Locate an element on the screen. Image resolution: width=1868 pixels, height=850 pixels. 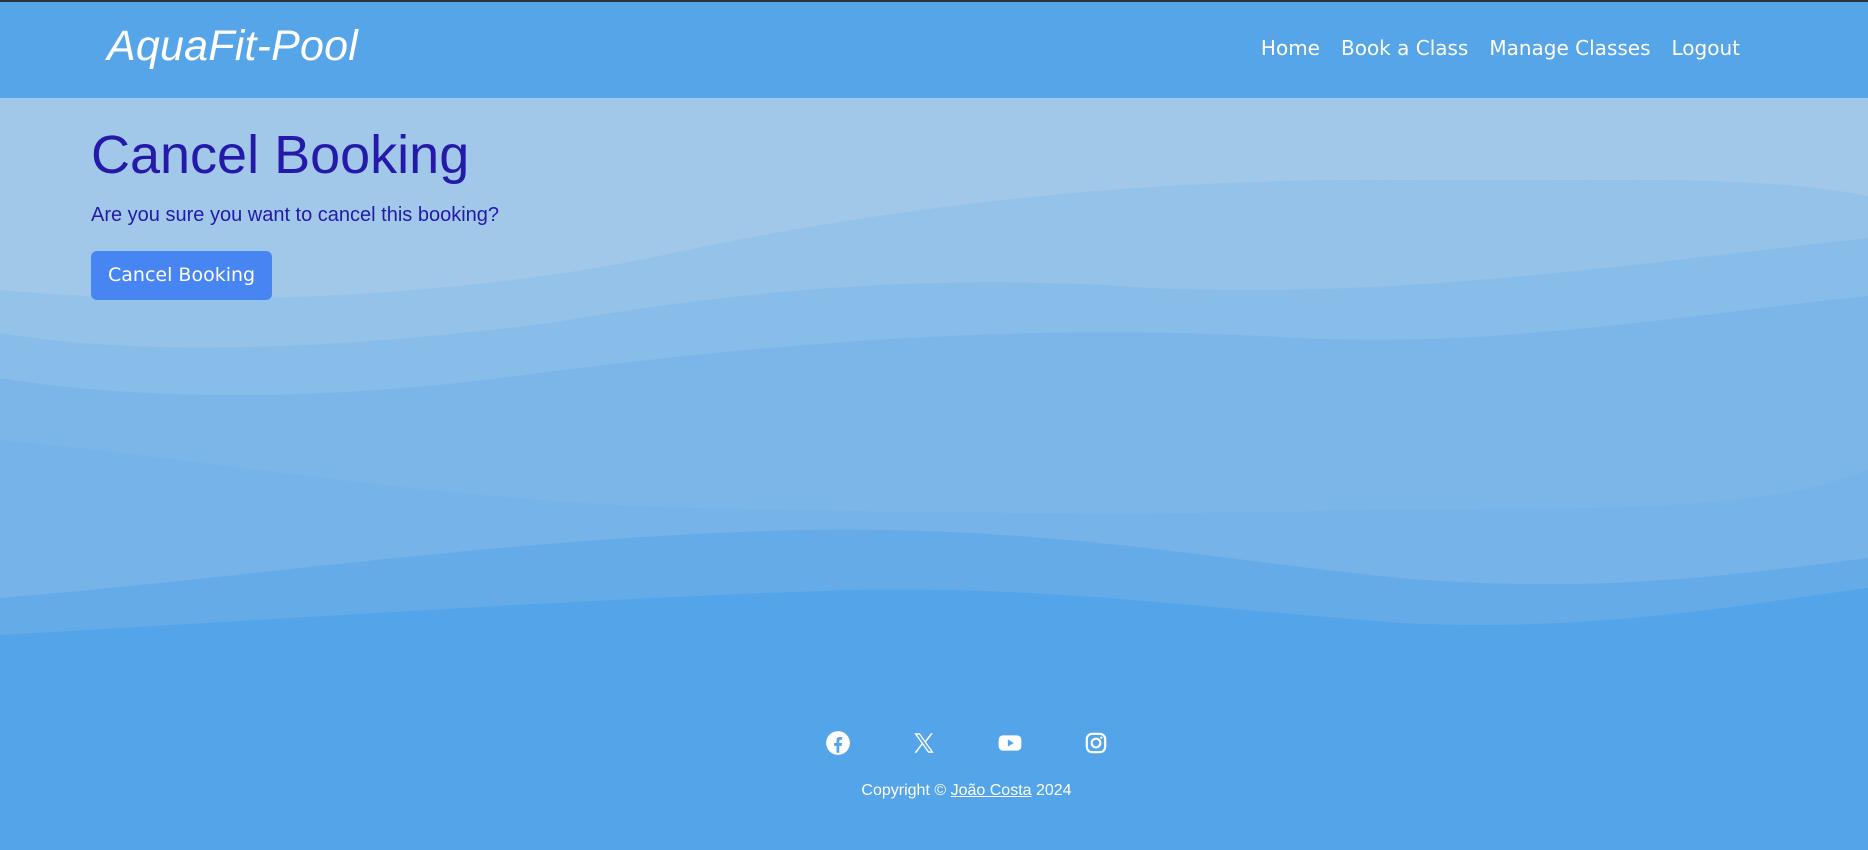
nav-link-book-class: Book a Class is located at coordinates (1404, 48).